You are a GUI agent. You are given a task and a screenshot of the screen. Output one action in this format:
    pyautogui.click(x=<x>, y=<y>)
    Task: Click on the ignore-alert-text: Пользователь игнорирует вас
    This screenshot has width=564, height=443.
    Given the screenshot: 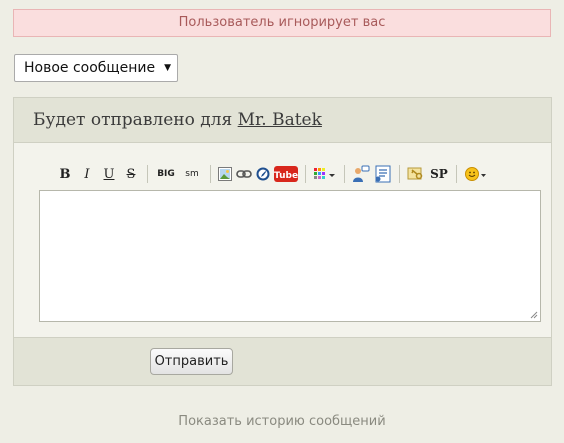 What is the action you would take?
    pyautogui.click(x=282, y=22)
    